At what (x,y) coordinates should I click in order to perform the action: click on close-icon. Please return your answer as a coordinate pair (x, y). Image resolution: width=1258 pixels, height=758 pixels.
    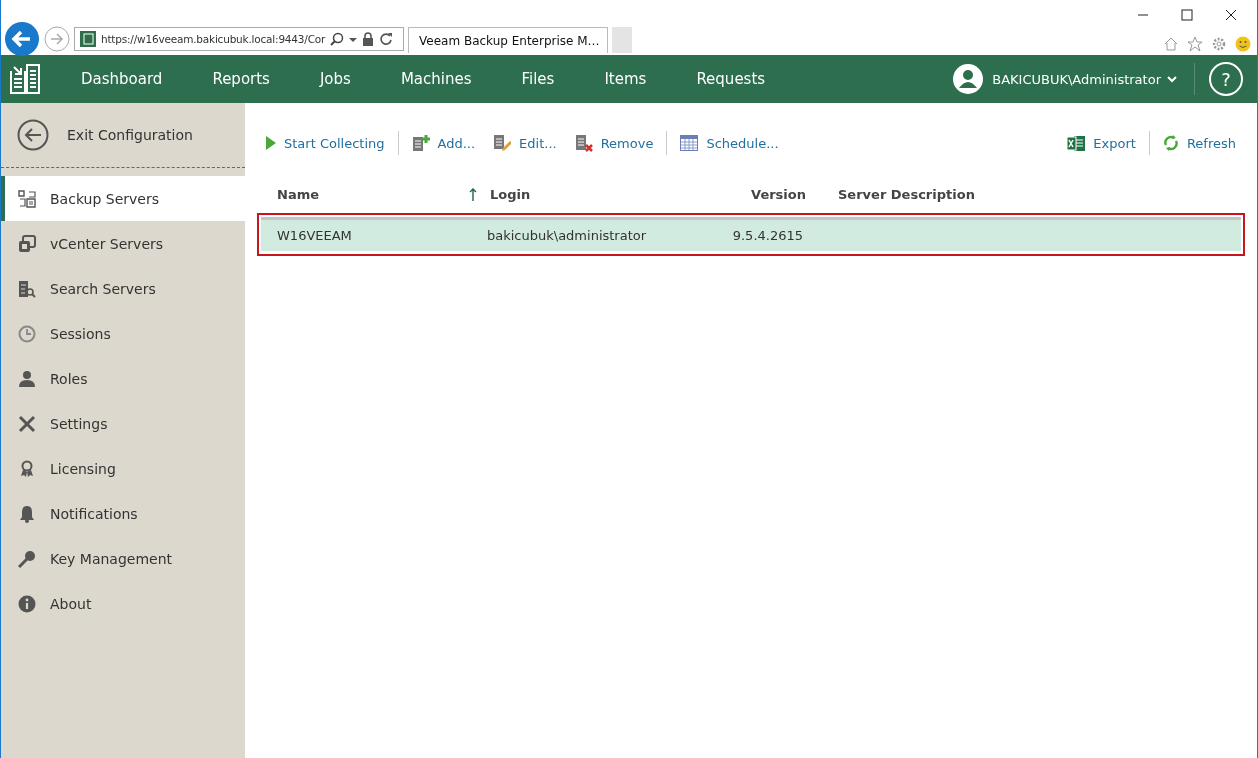
    Looking at the image, I should click on (1231, 15).